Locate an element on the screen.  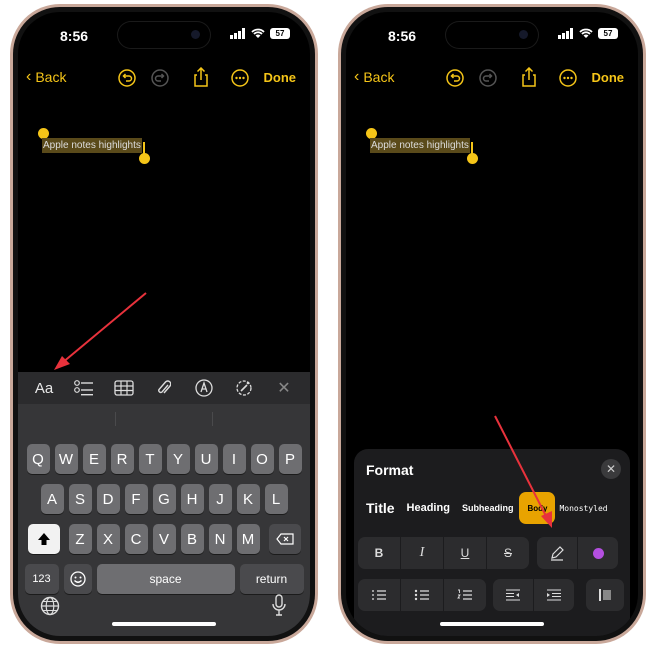
key-u: U is located at coordinates (206, 459).